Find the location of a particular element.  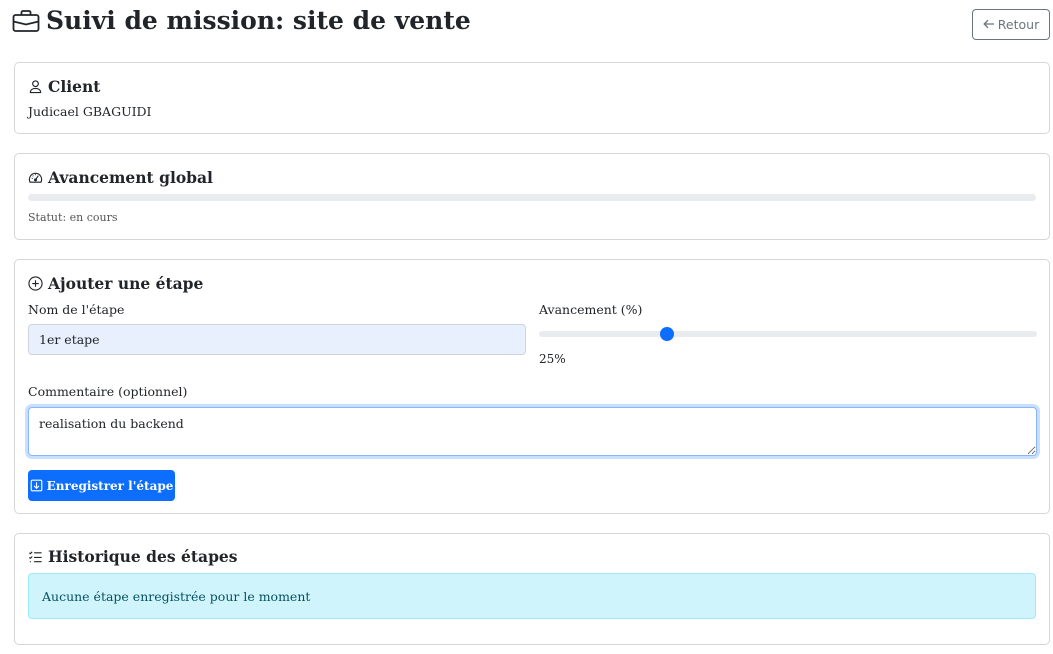

page-header: Suivi de mission: site de vente Retour is located at coordinates (531, 24).